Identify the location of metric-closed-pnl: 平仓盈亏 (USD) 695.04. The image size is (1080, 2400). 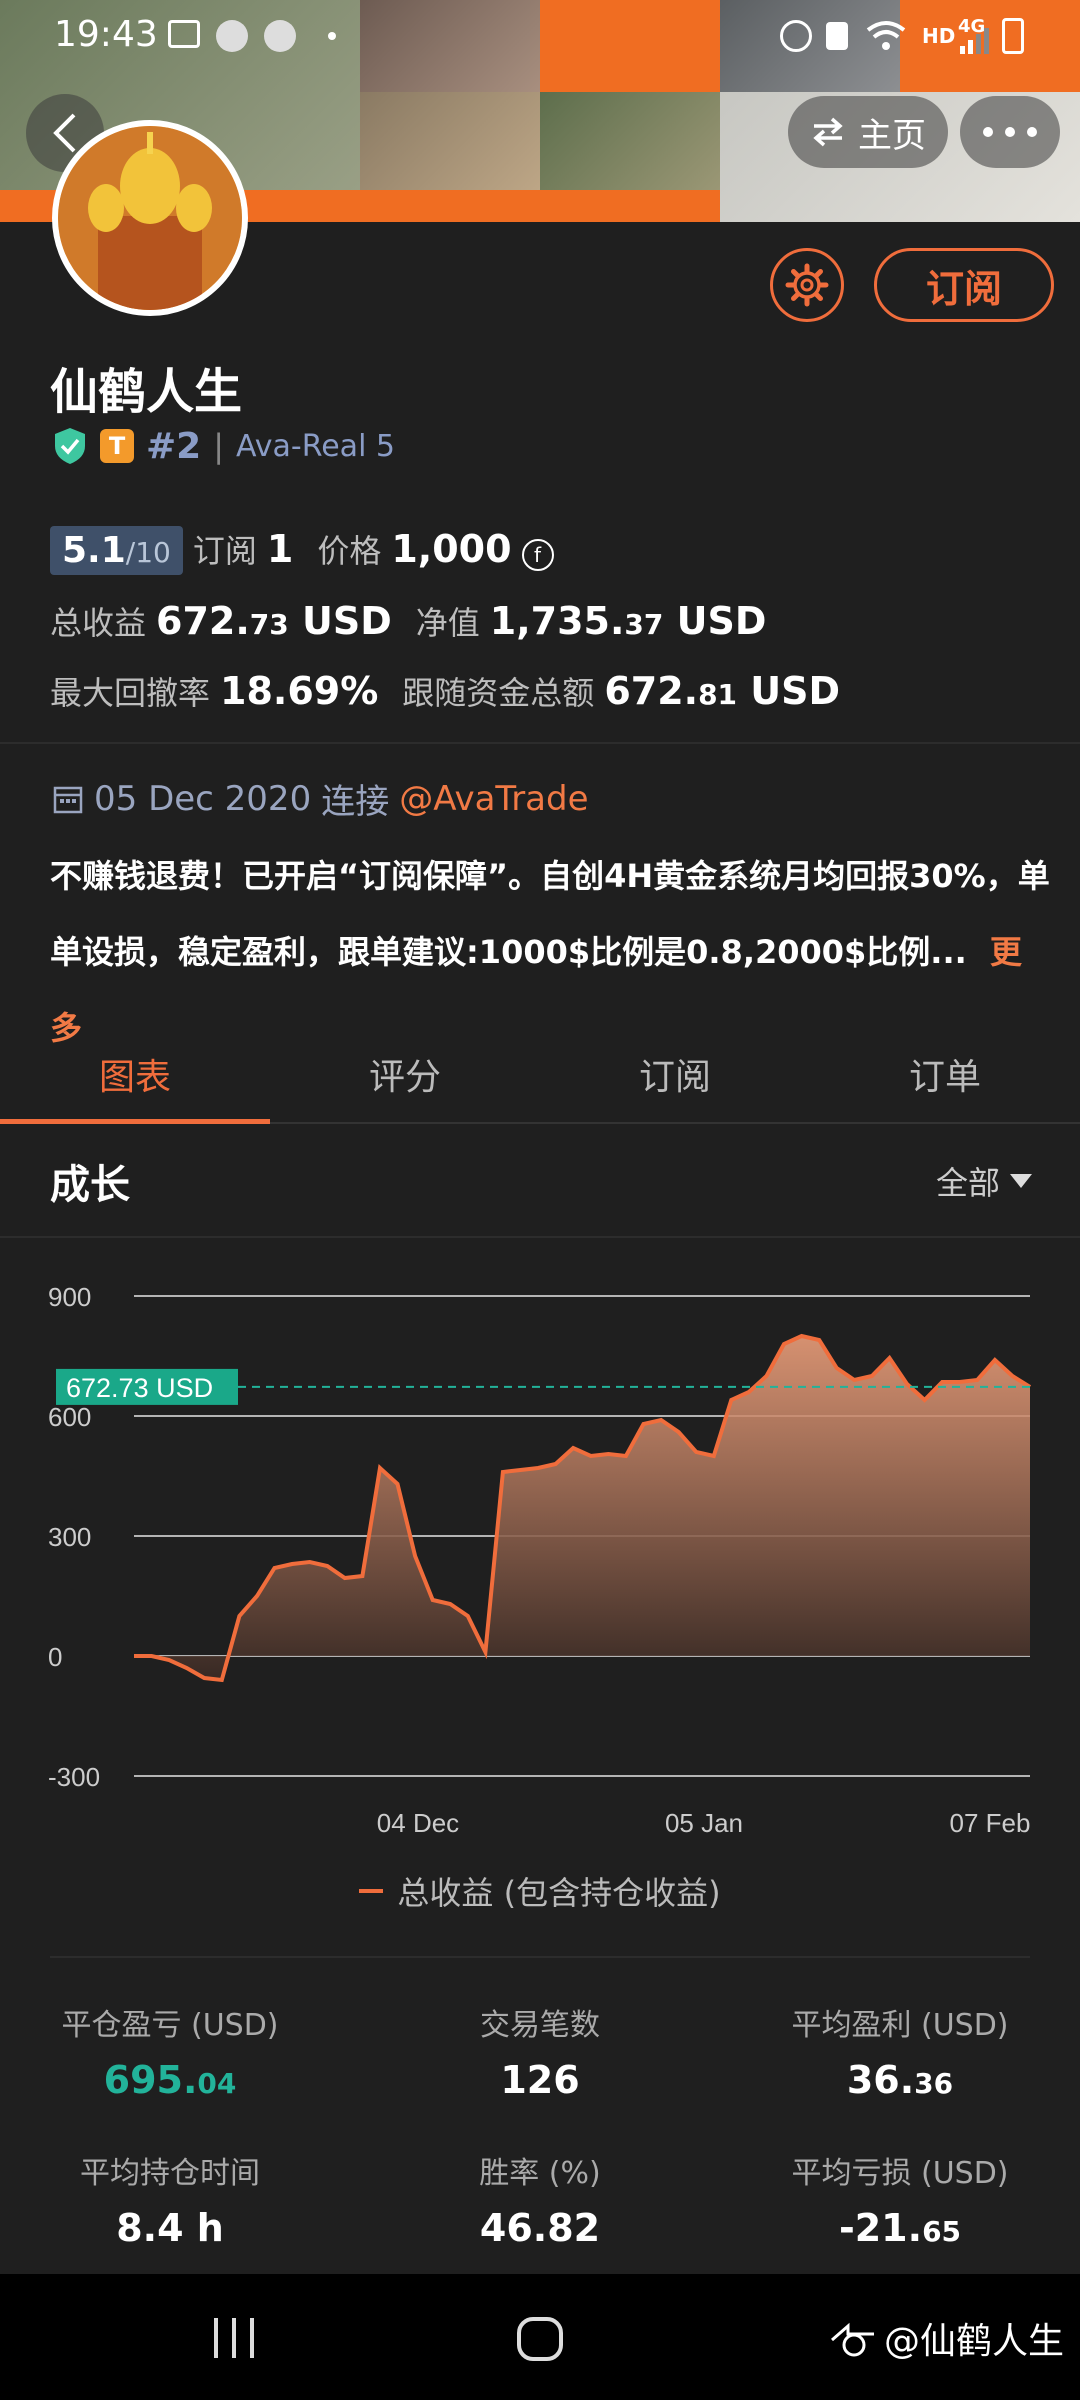
(170, 2055).